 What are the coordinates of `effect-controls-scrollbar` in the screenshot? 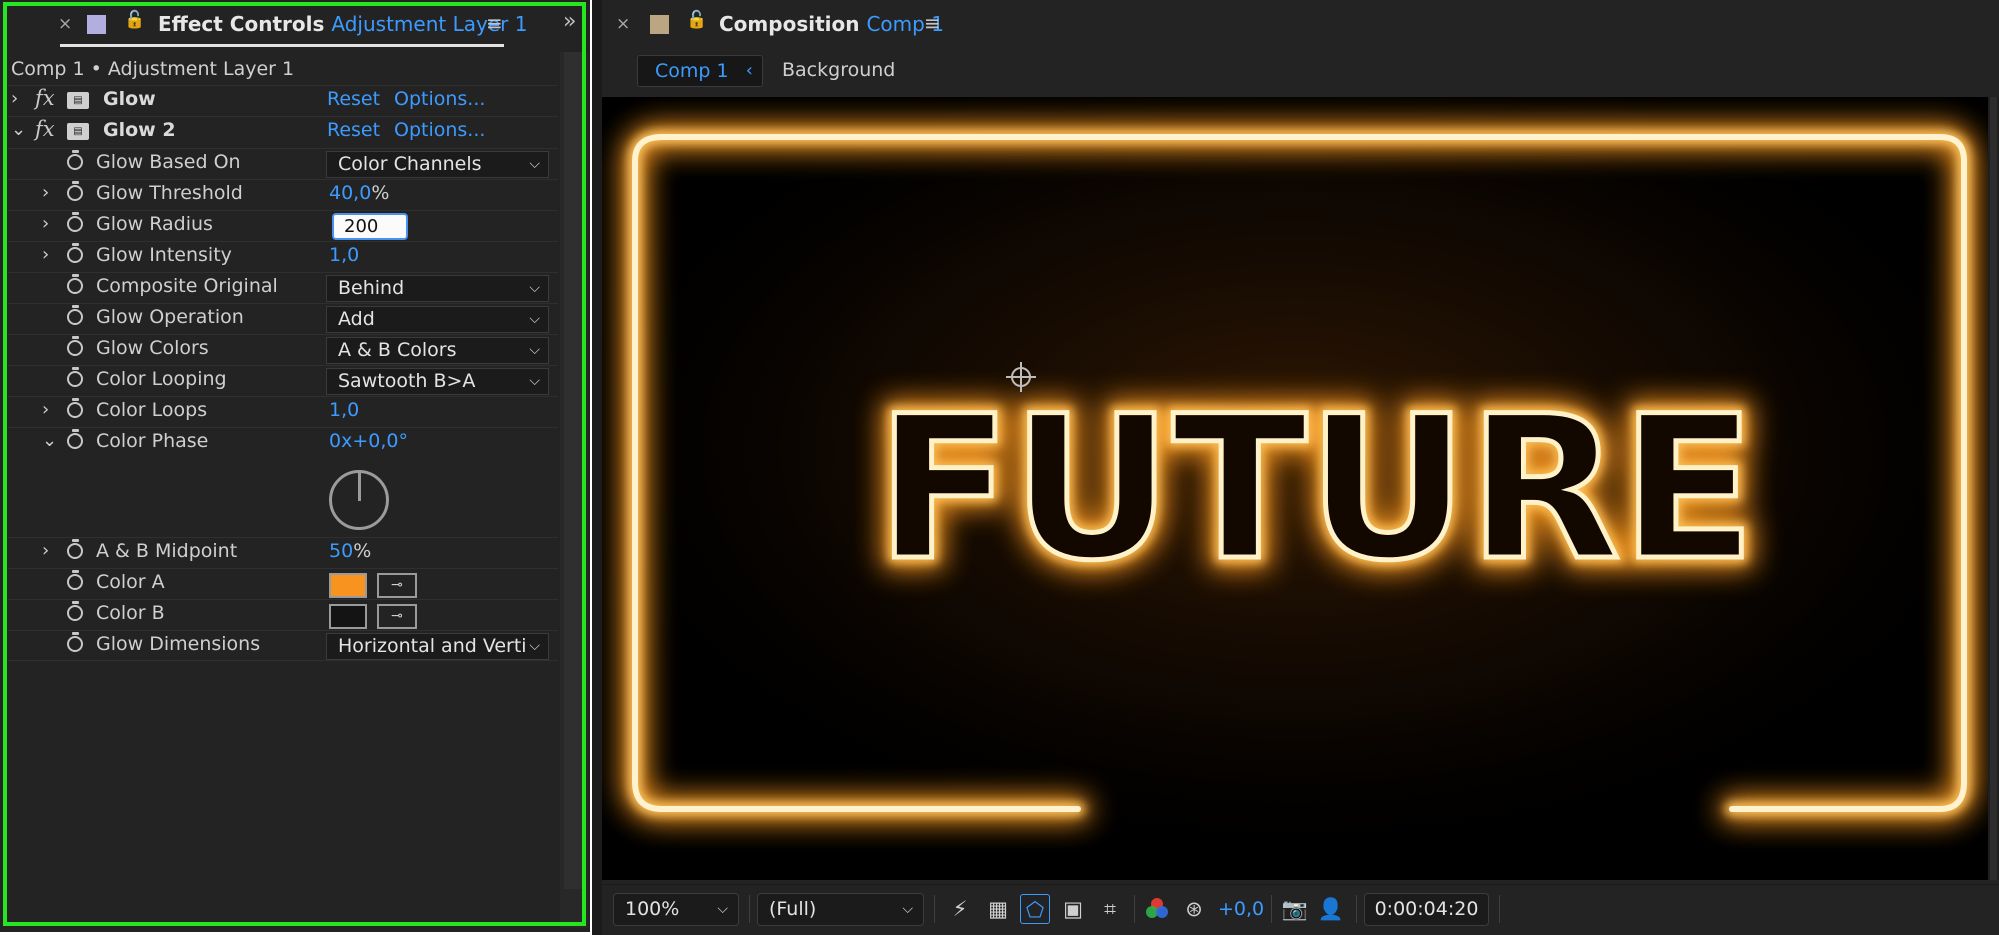 It's located at (574, 490).